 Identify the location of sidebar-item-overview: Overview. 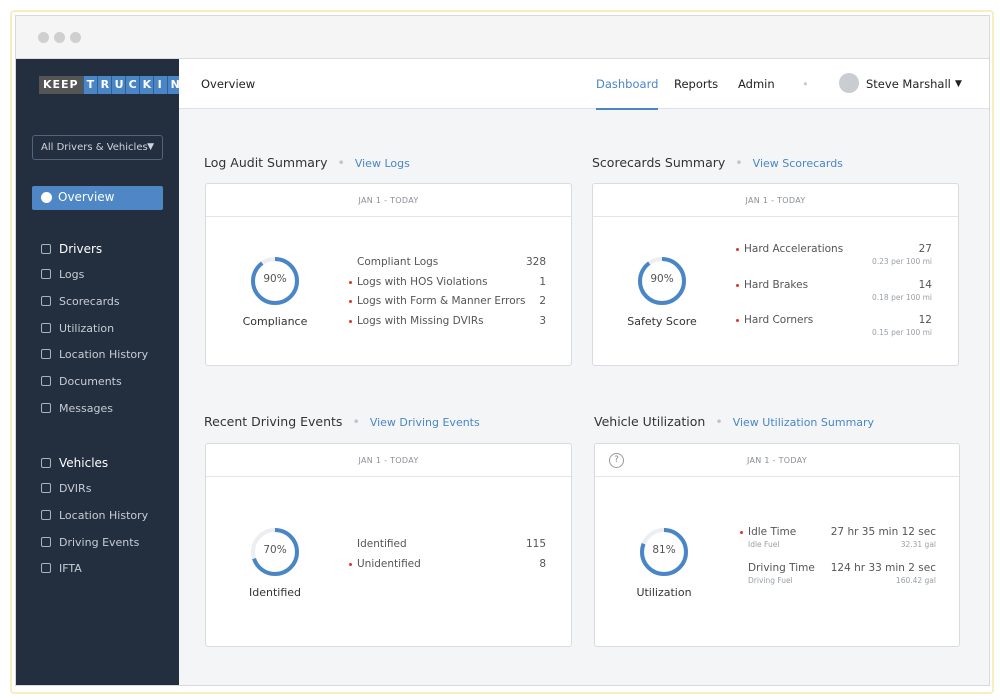
(97, 198).